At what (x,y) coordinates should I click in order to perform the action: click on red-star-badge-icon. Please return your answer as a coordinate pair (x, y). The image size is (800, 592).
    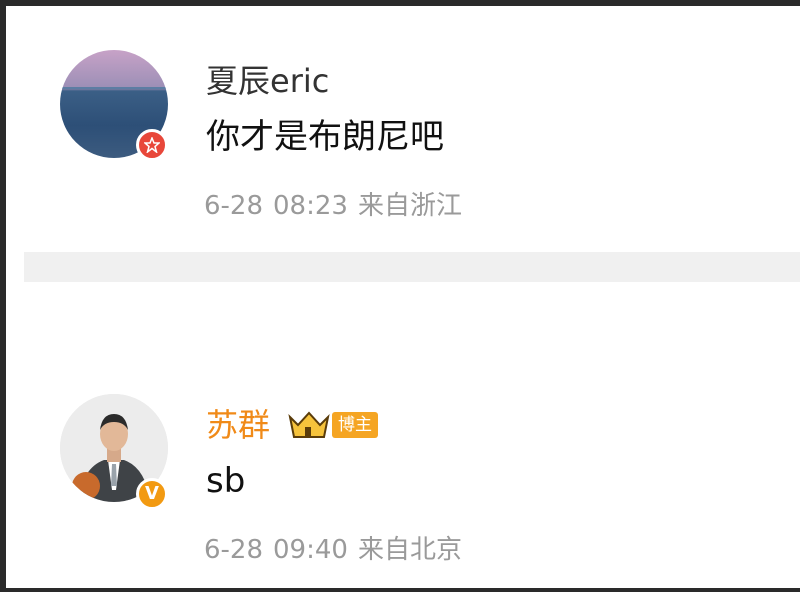
    Looking at the image, I should click on (152, 145).